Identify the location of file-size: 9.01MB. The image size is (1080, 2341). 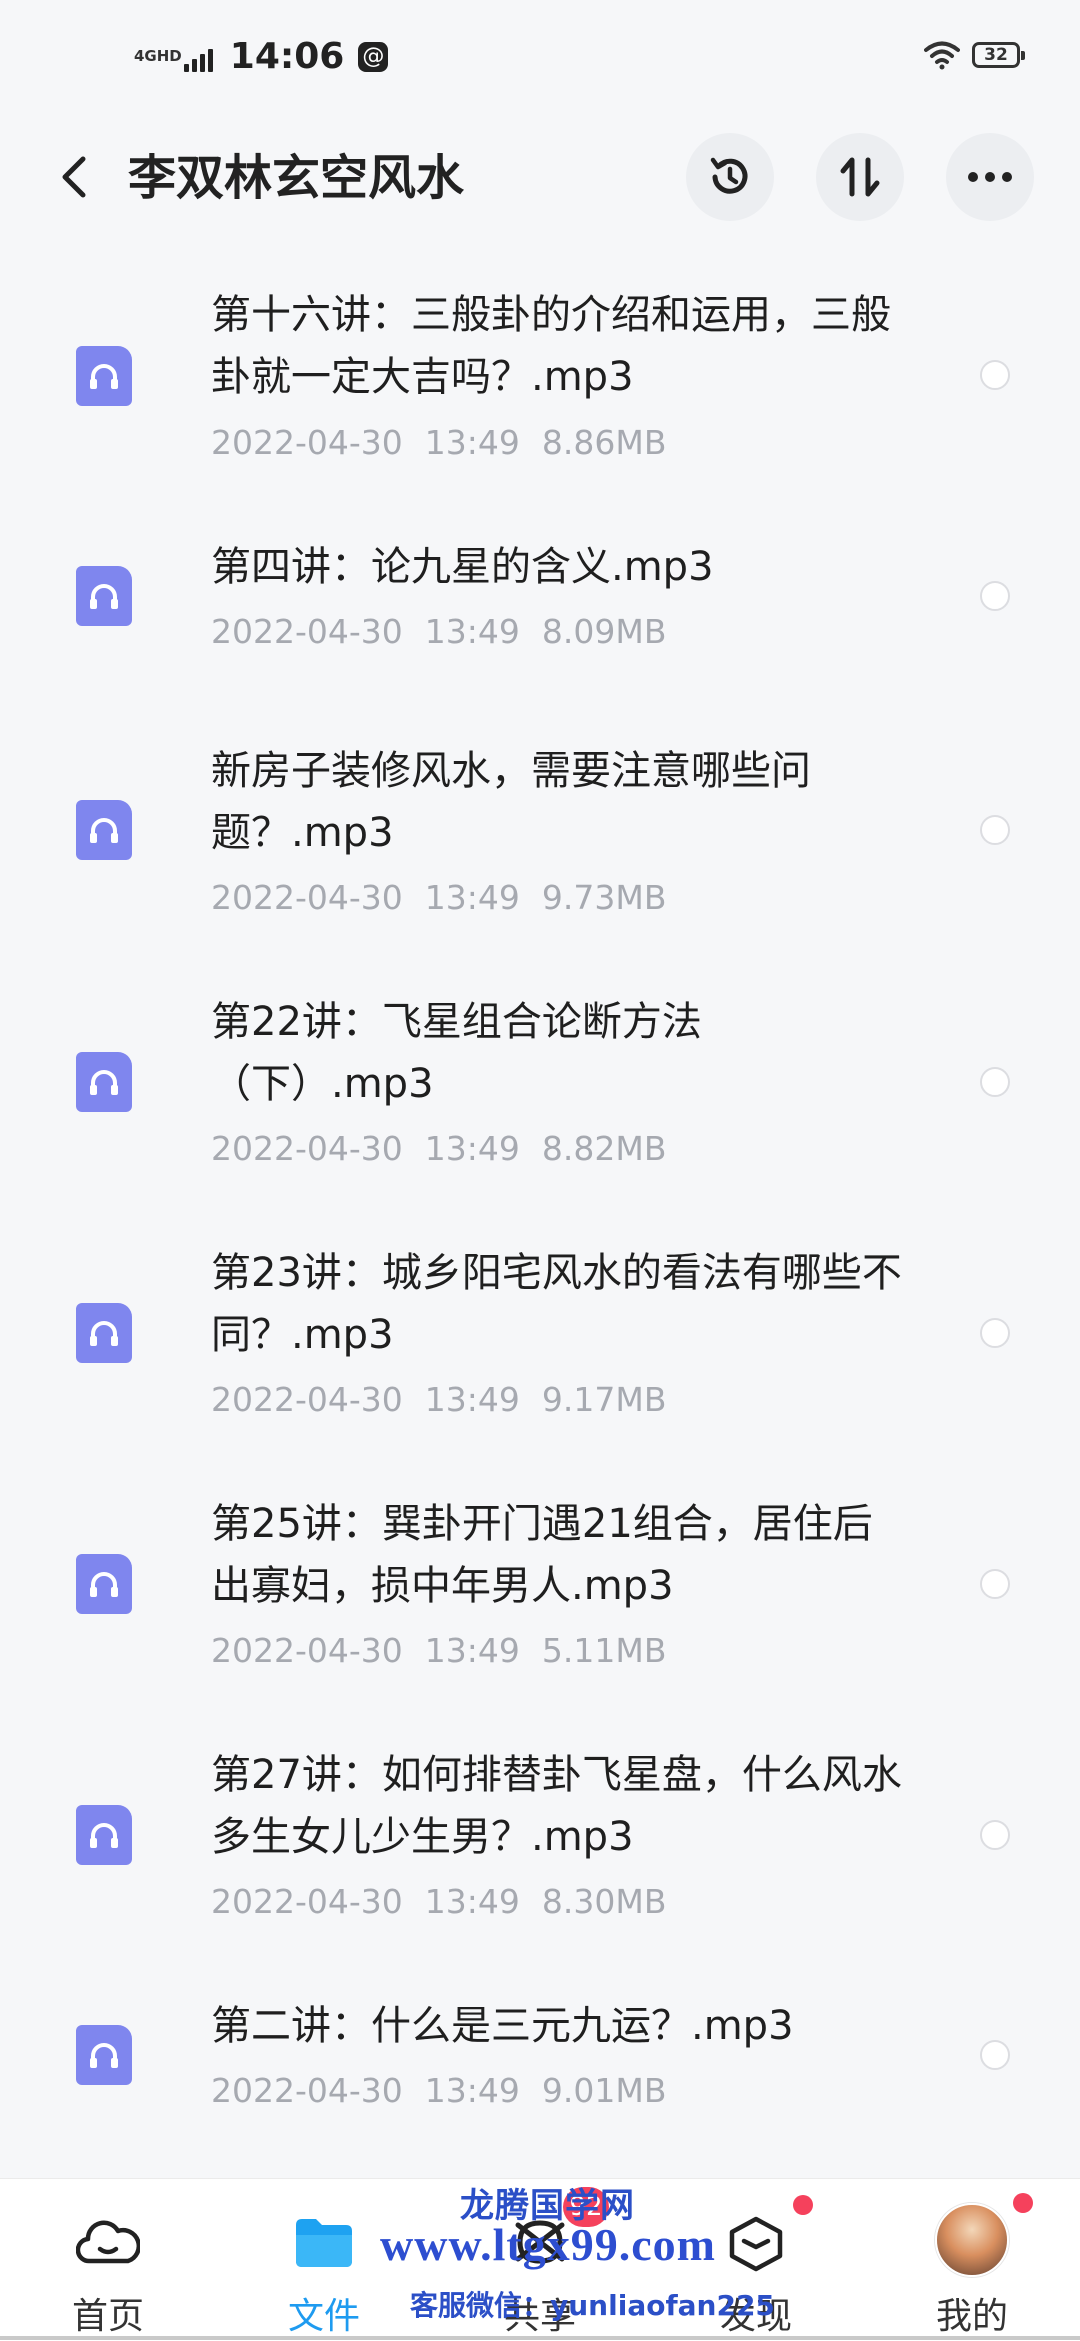
(604, 2090).